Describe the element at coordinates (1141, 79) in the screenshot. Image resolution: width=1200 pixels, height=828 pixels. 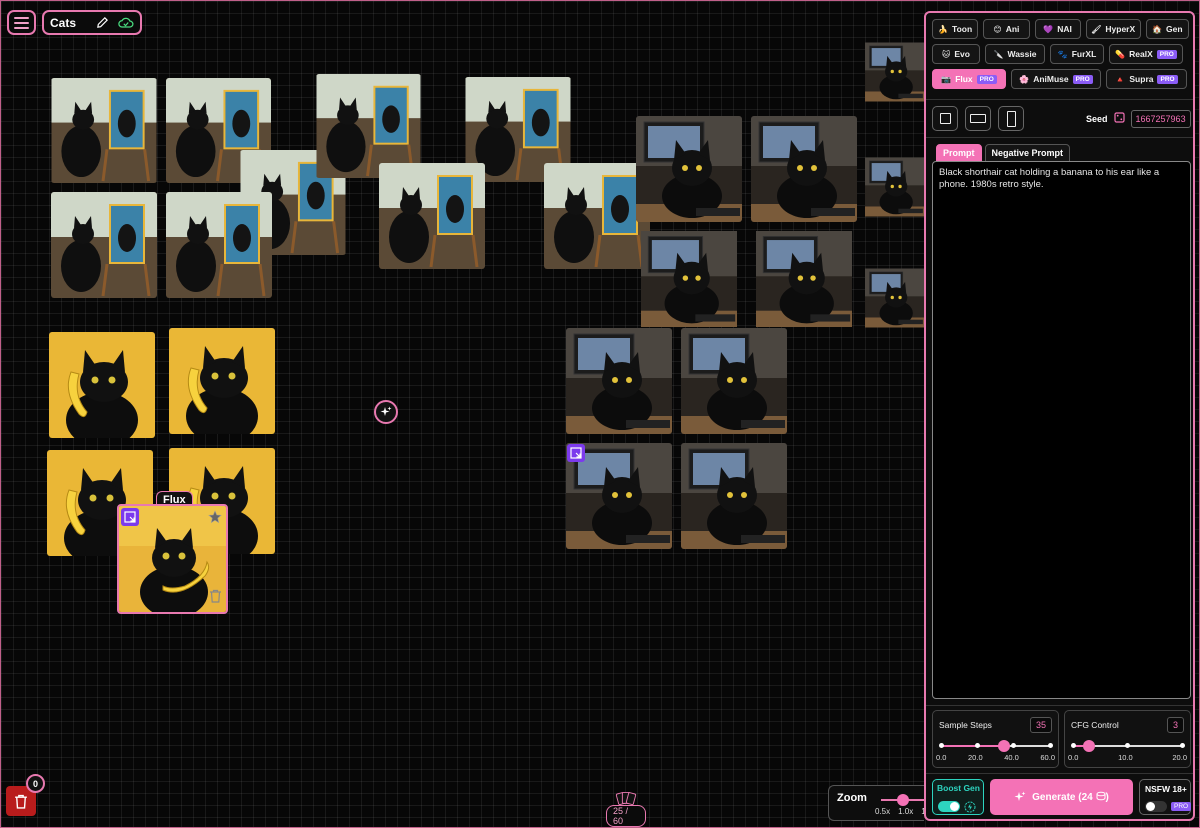
I see `model-label: Supra` at that location.